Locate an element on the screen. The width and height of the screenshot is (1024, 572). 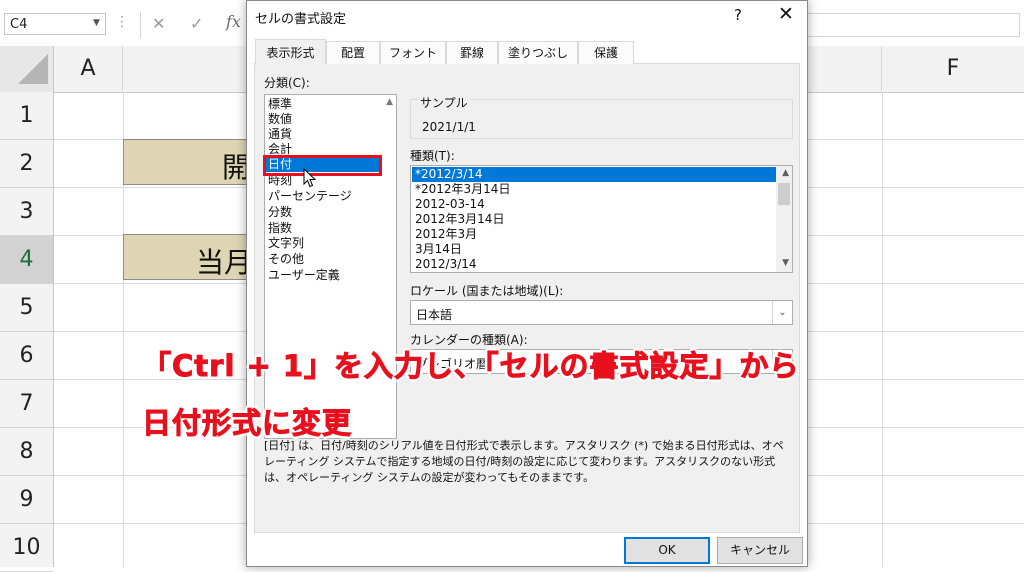
sample-value: 2021/1/1 is located at coordinates (449, 127).